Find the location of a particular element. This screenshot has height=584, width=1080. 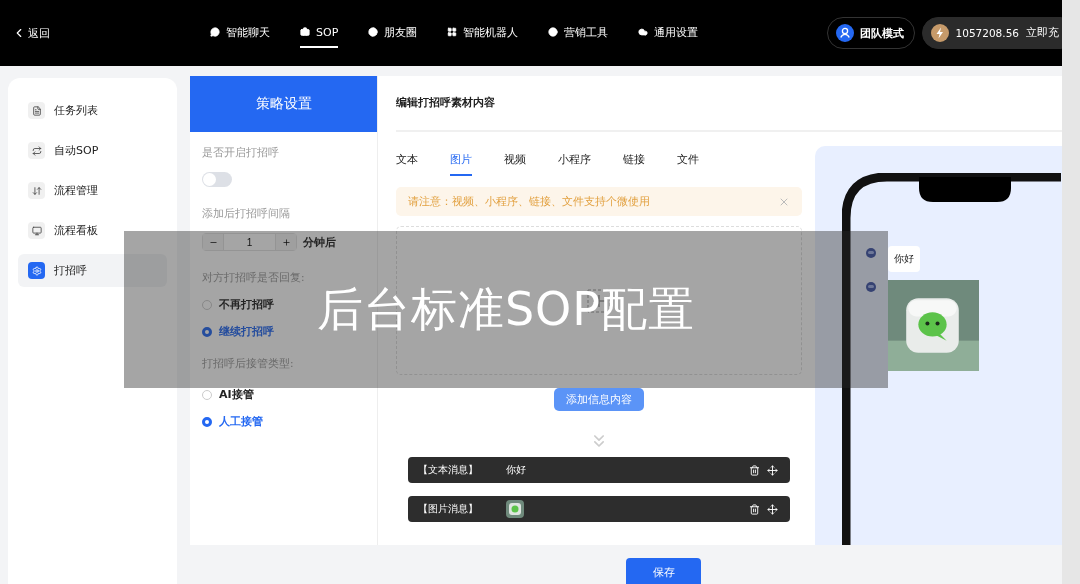

content-tab: 小程序 is located at coordinates (574, 161).